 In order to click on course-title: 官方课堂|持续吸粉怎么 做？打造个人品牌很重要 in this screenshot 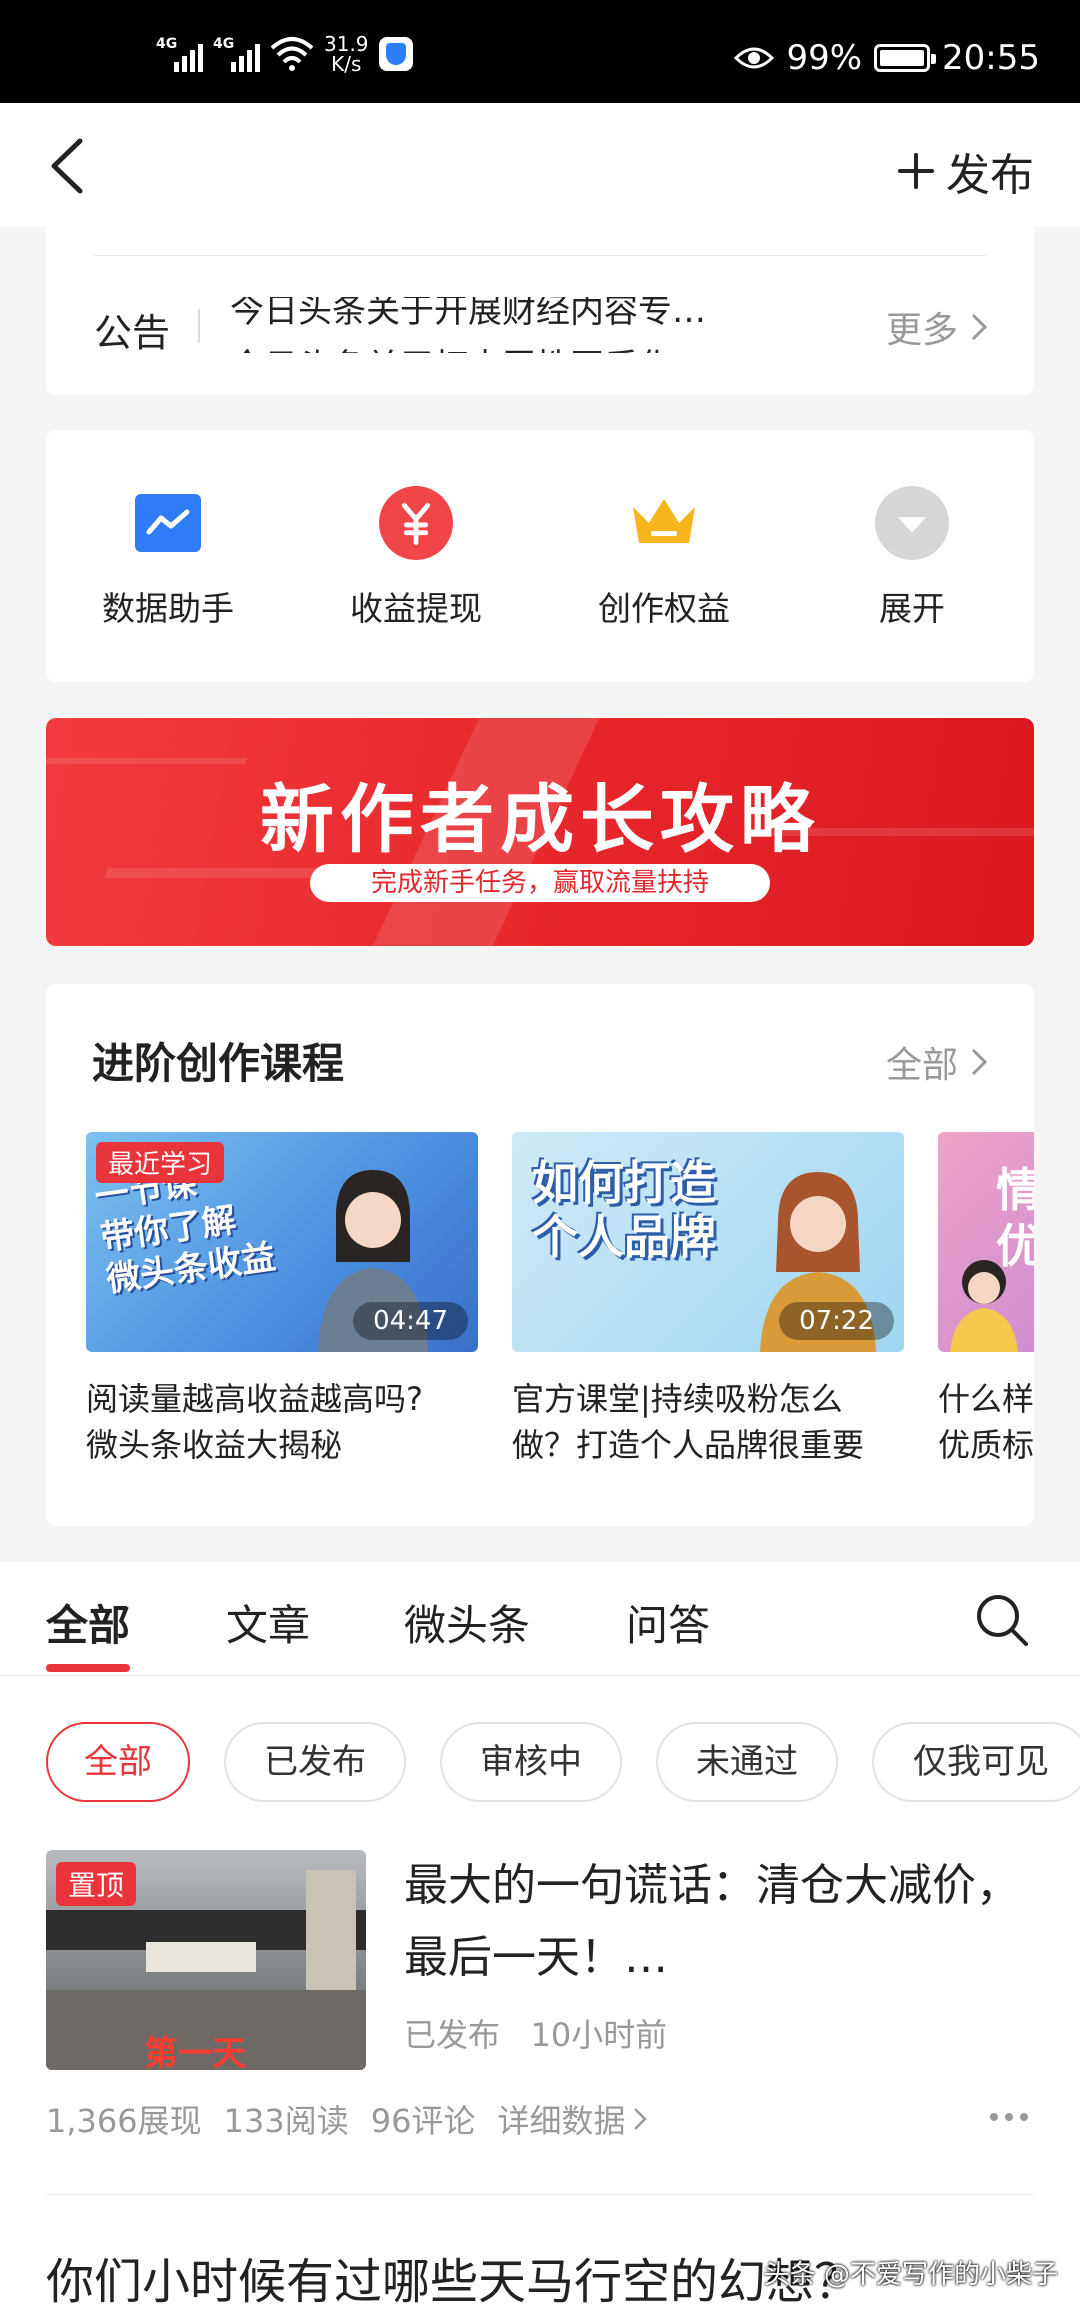, I will do `click(688, 1422)`.